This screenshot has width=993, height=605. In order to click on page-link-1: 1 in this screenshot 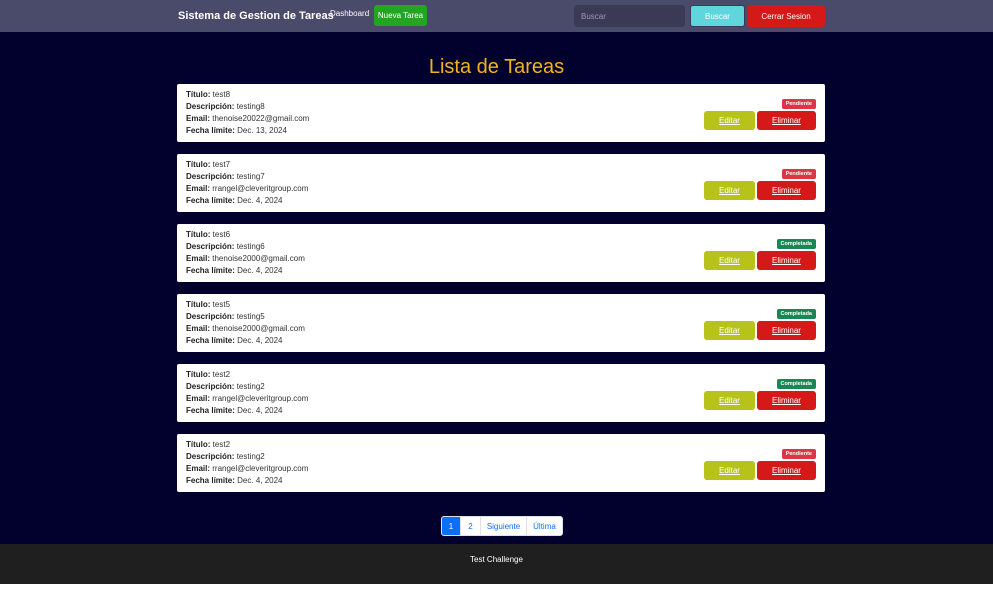, I will do `click(451, 526)`.